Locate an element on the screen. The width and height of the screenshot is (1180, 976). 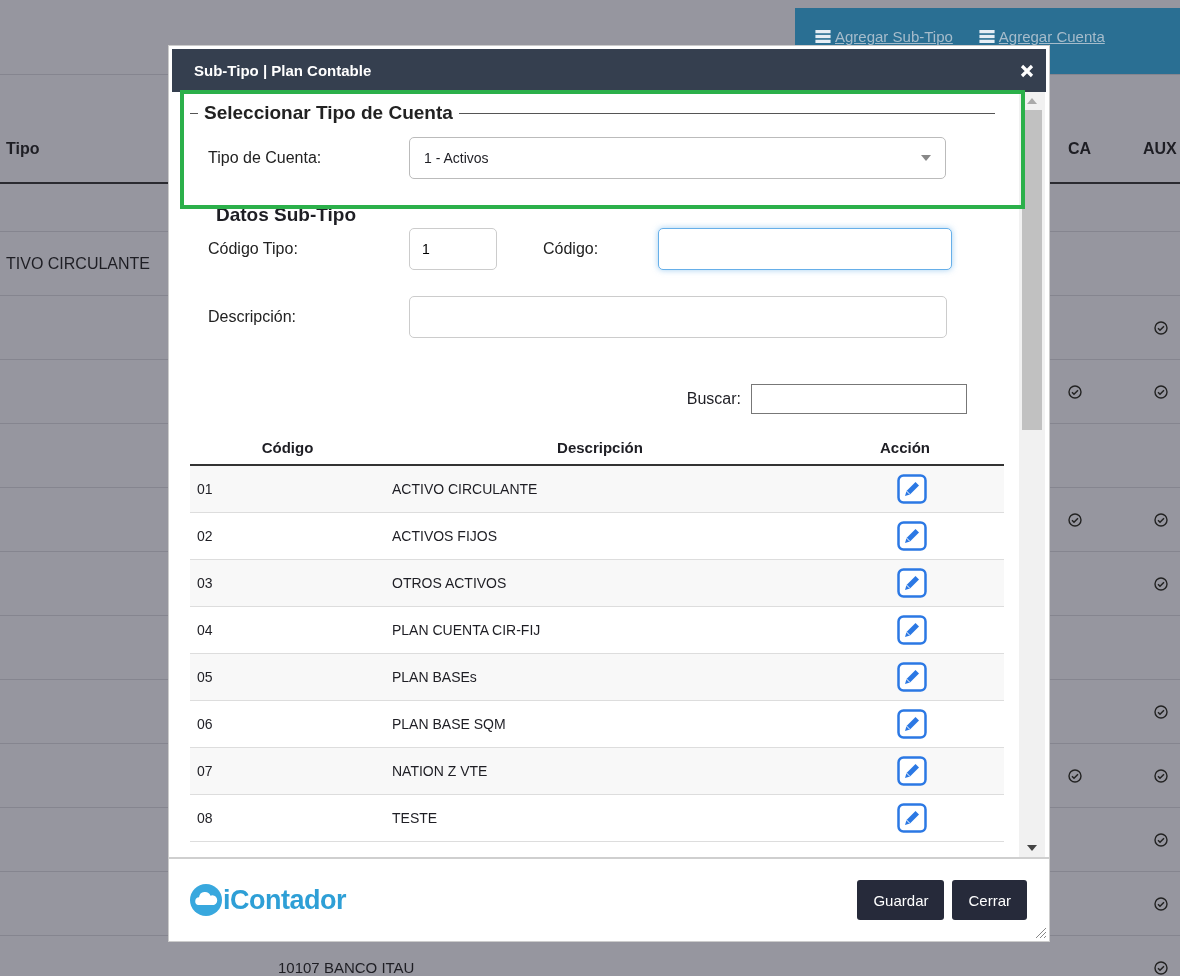
table-cell-text: NATION Z VTE is located at coordinates (440, 771).